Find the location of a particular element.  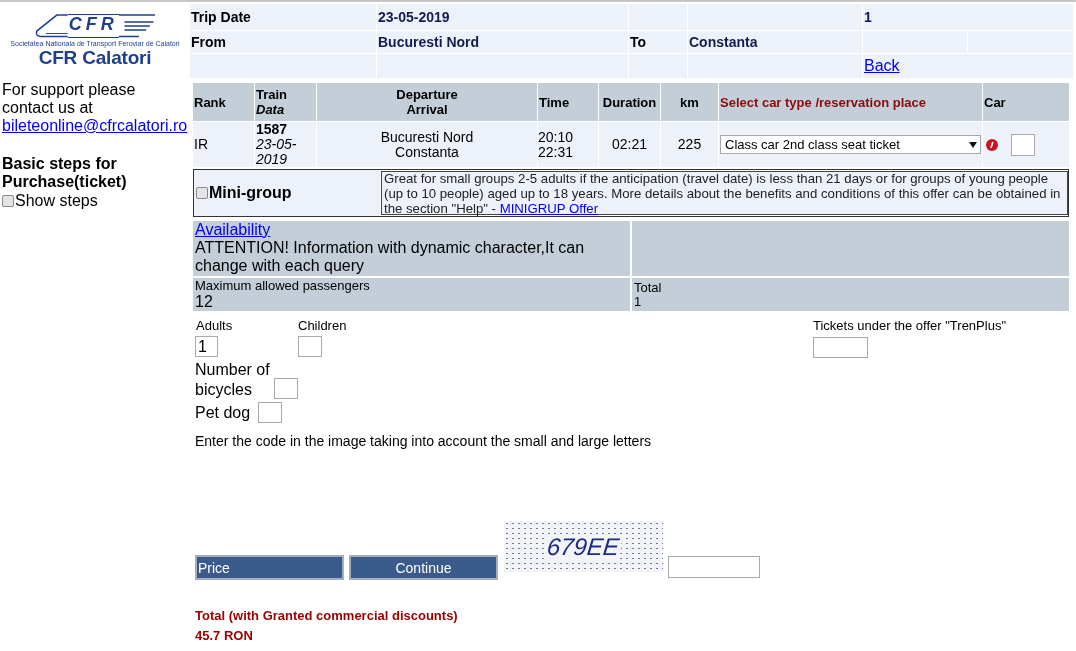

show-steps-checkbox is located at coordinates (8, 201).